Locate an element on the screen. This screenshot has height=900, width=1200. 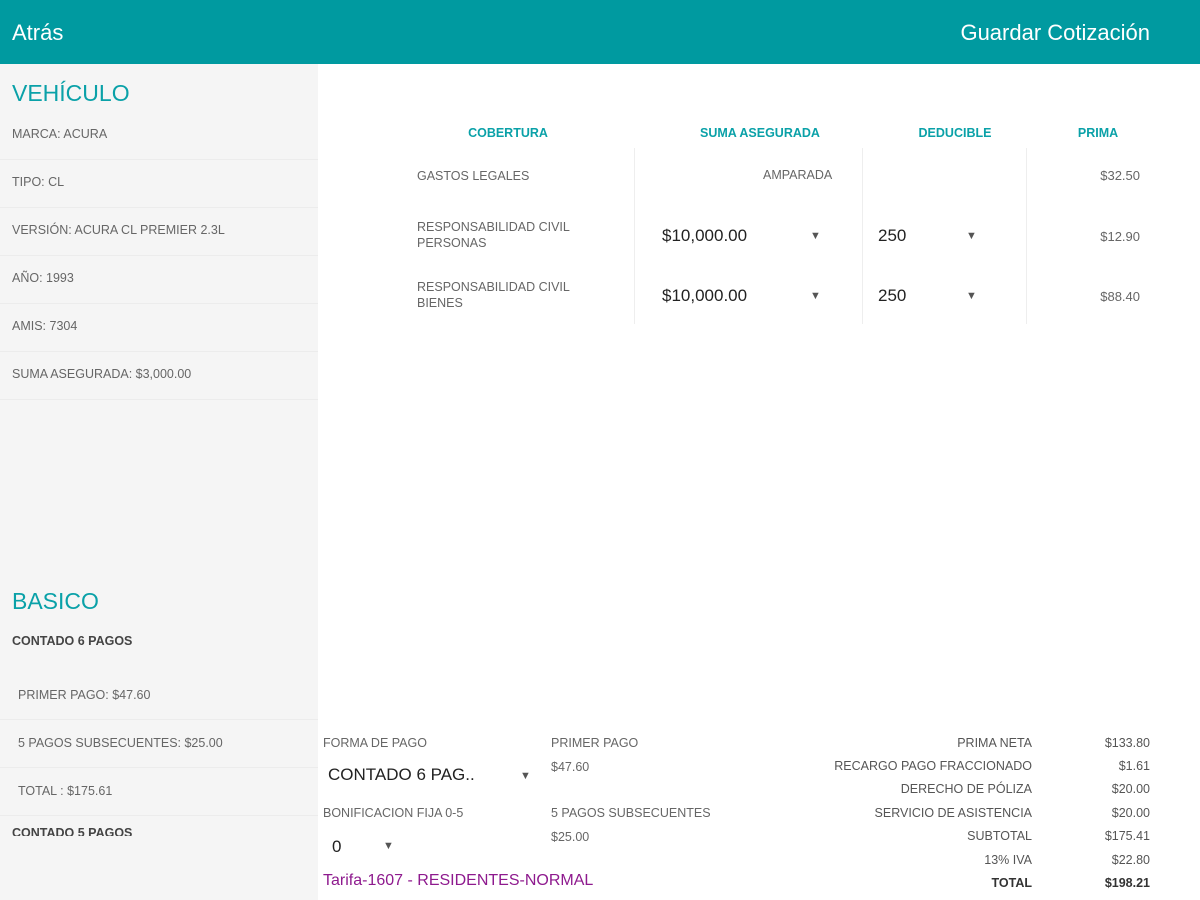
vehicle-item-suma: SUMA ASEGURADA: $3,000.00 is located at coordinates (159, 376).